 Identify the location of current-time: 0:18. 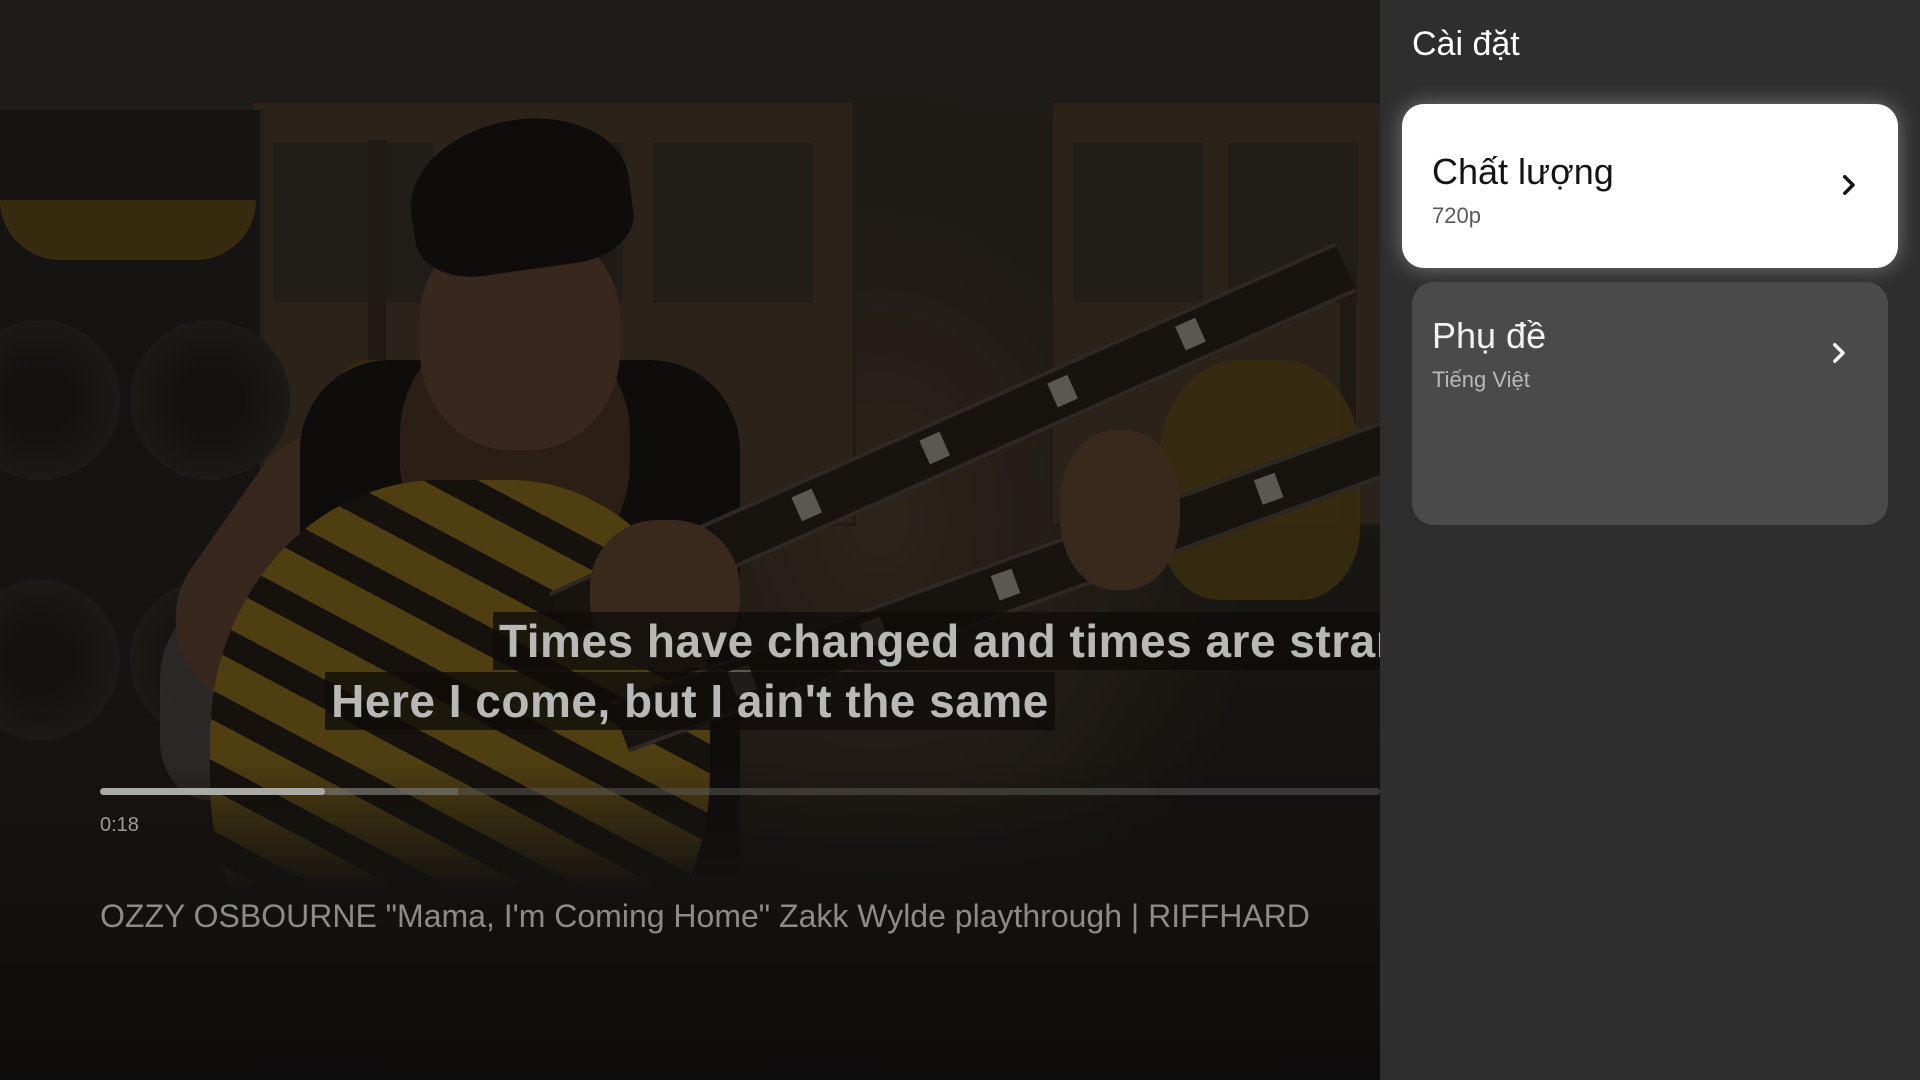
(119, 825).